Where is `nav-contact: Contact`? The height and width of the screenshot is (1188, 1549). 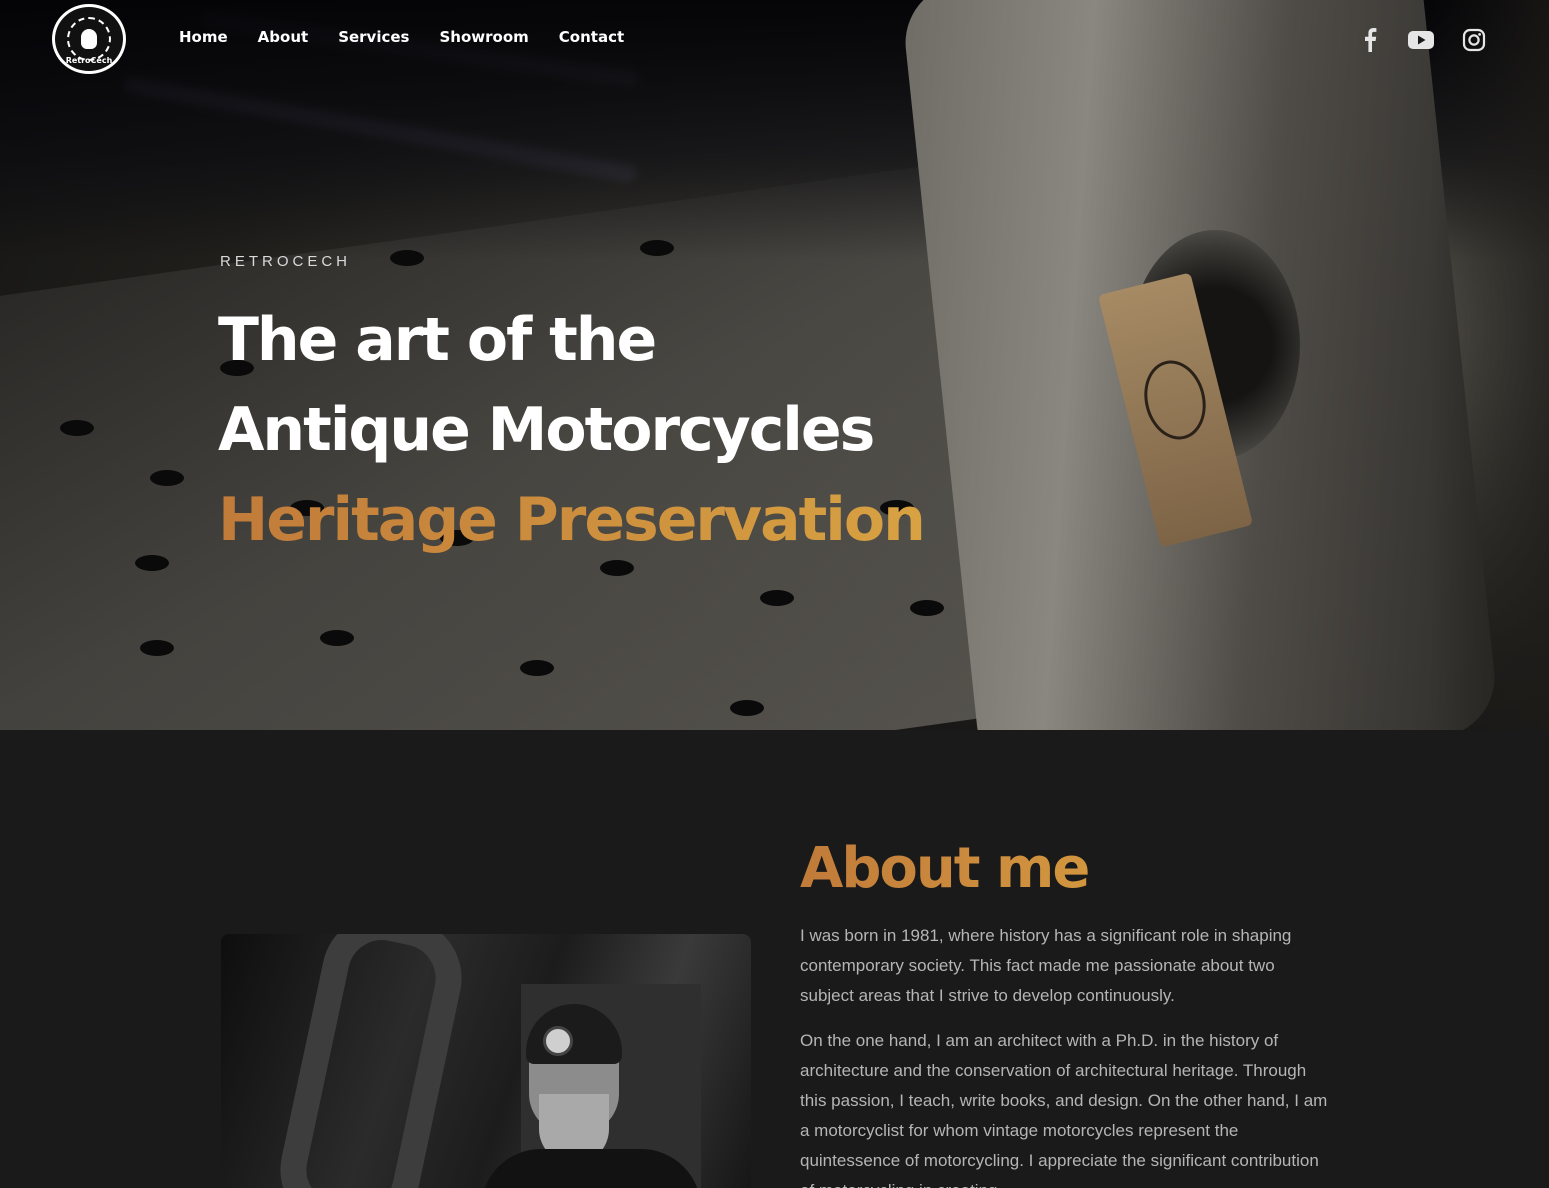
nav-contact: Contact is located at coordinates (591, 37).